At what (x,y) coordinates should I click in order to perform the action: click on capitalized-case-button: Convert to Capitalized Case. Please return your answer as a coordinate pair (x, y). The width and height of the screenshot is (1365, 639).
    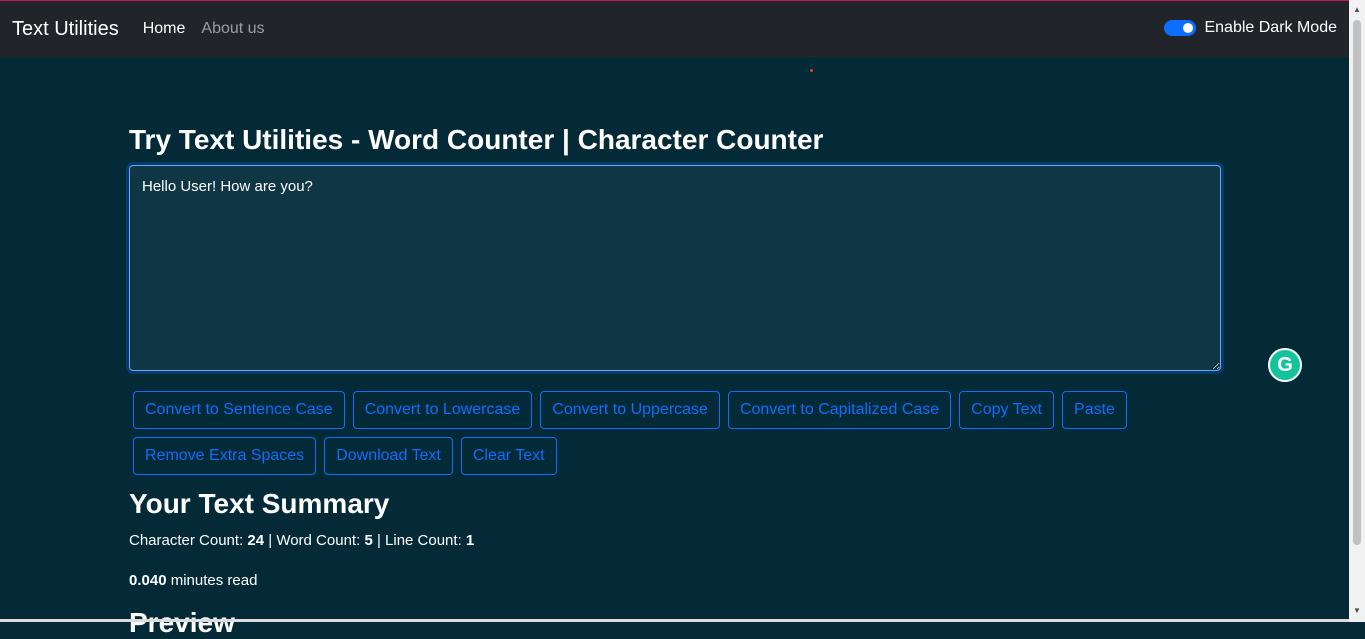
    Looking at the image, I should click on (839, 410).